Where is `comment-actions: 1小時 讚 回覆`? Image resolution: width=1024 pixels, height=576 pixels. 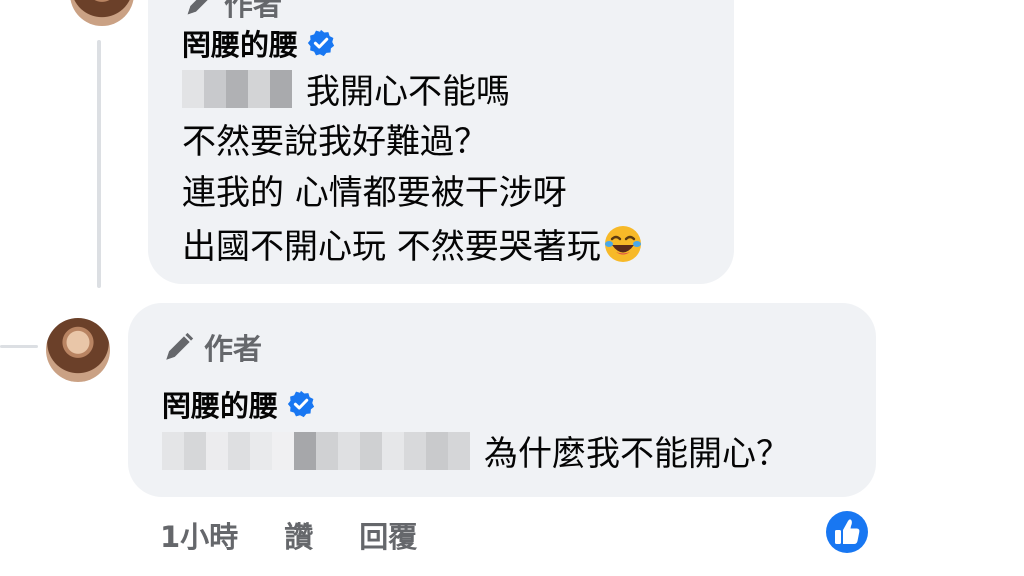 comment-actions: 1小時 讚 回覆 is located at coordinates (288, 535).